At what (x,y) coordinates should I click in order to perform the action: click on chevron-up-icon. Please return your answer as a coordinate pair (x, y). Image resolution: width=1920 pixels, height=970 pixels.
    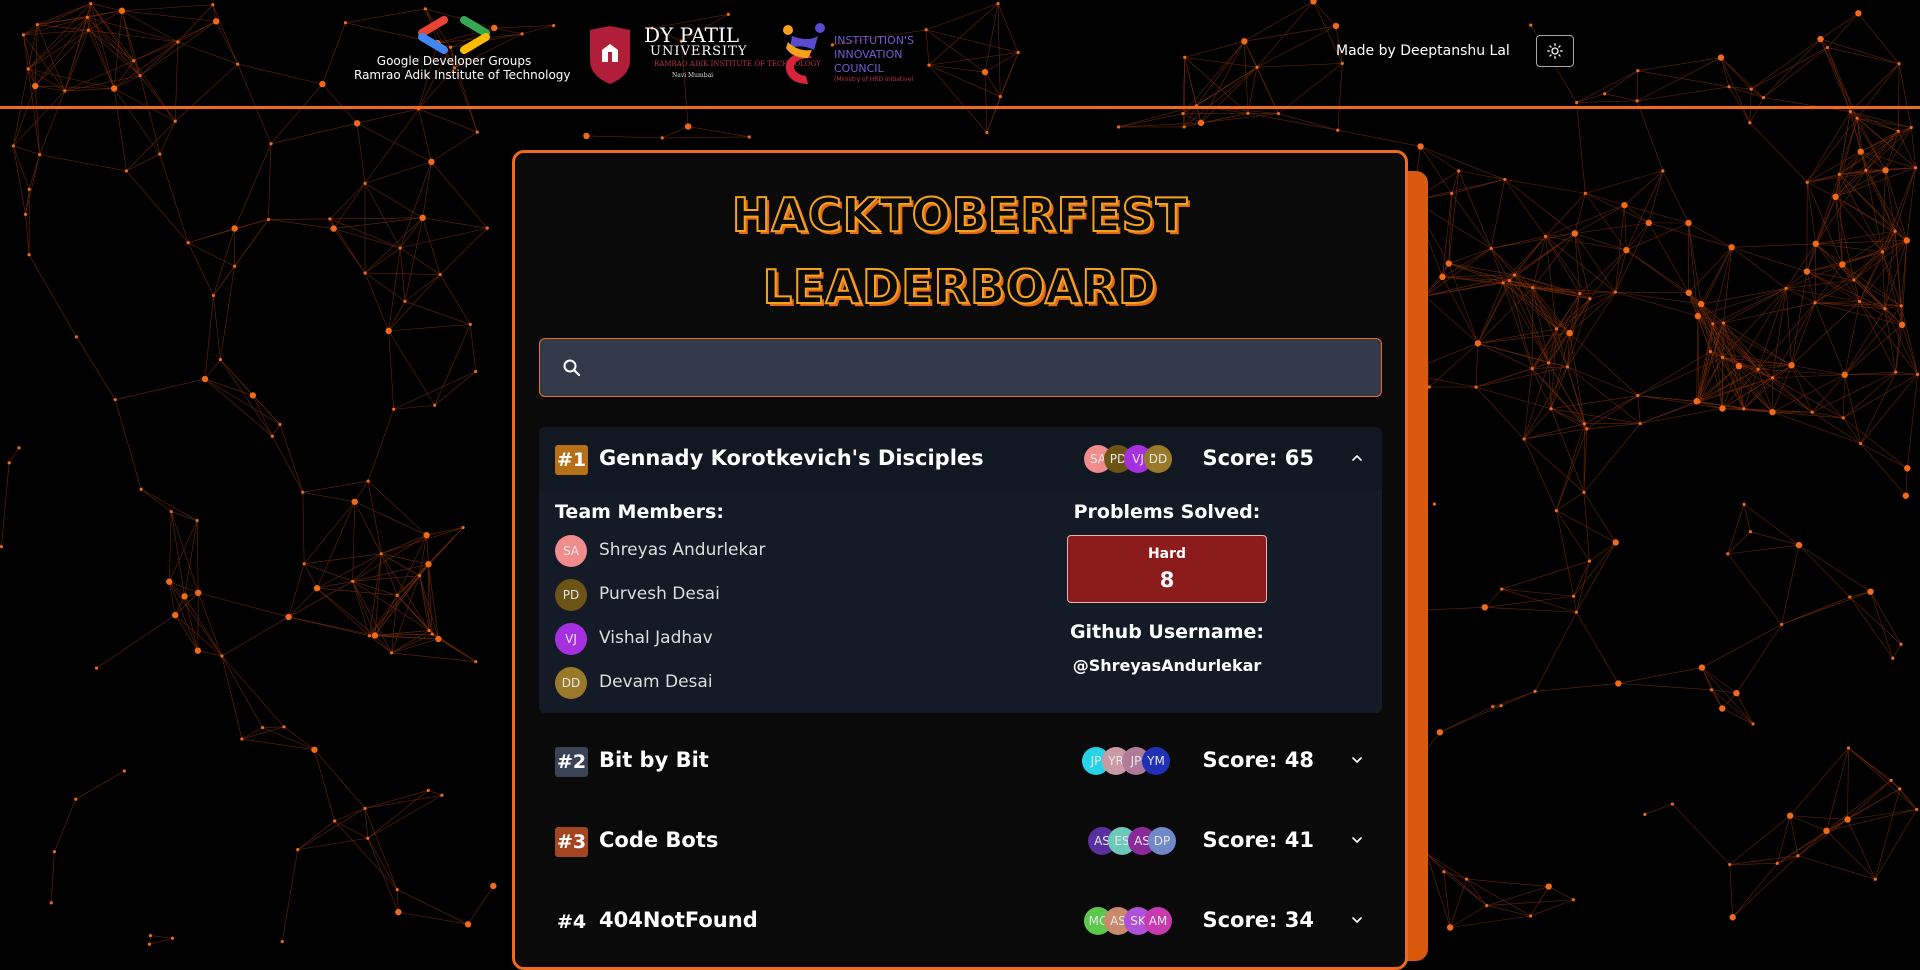
    Looking at the image, I should click on (1357, 458).